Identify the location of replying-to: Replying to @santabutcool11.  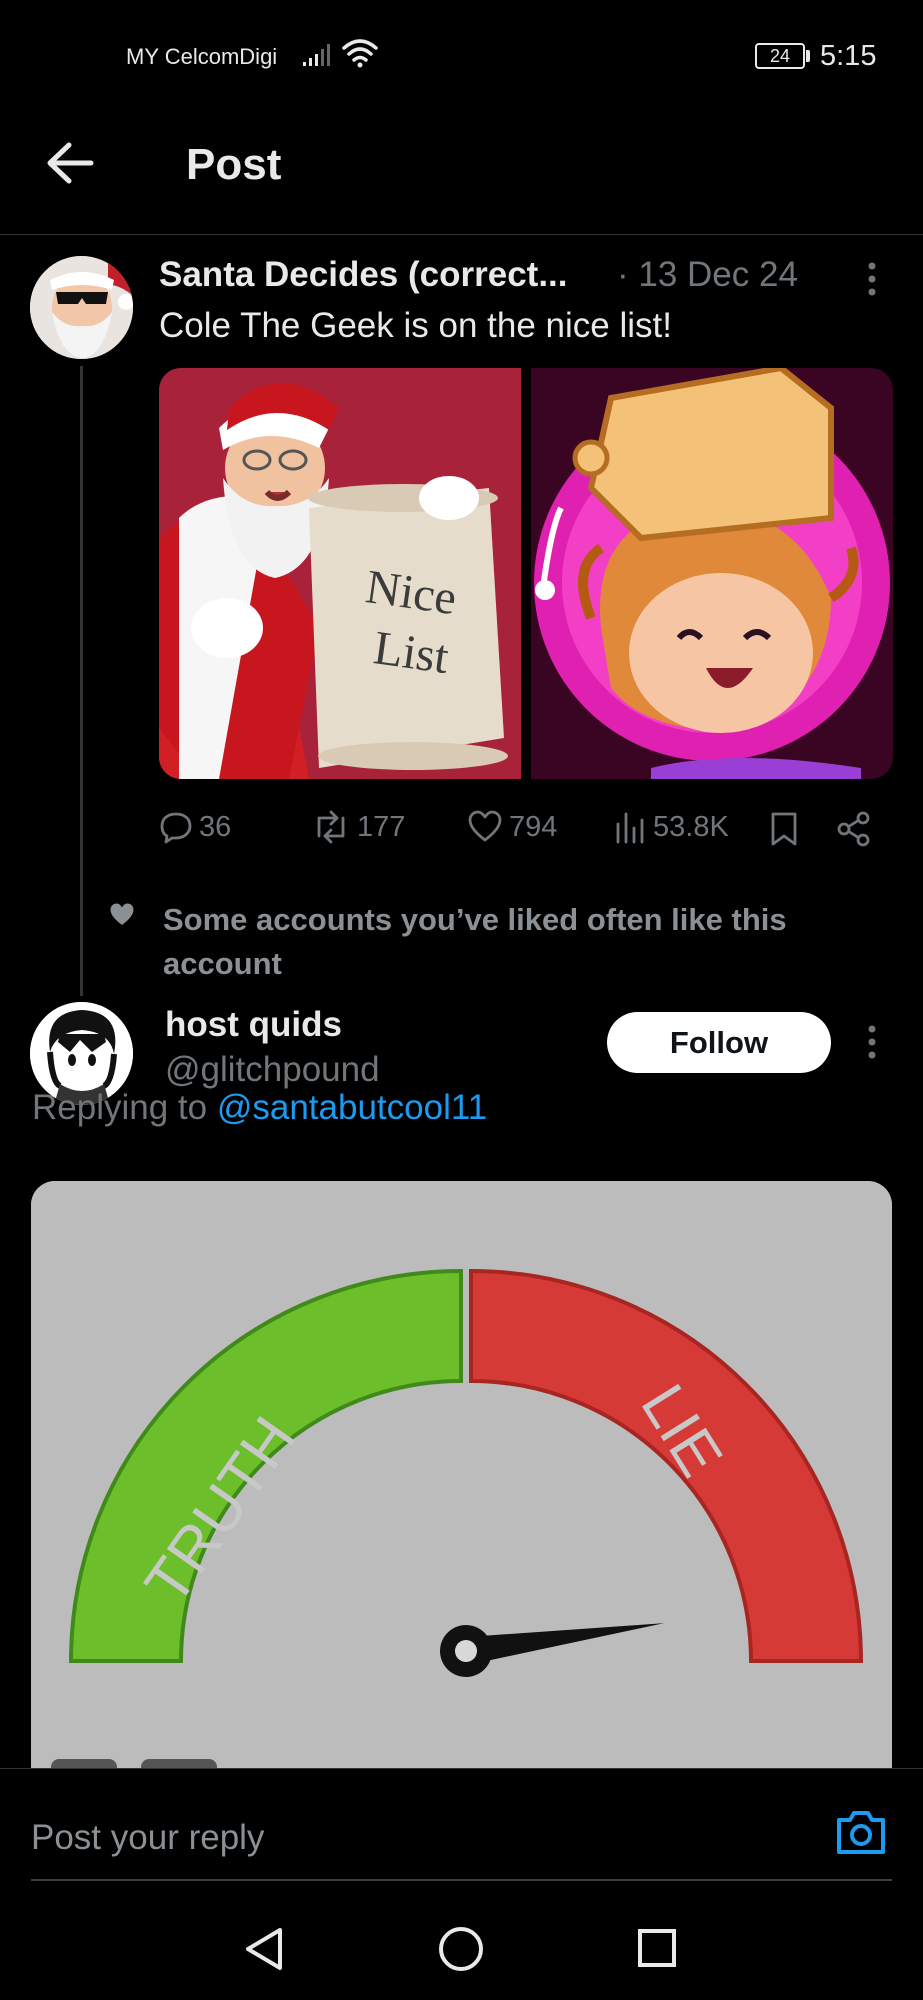
(259, 1108).